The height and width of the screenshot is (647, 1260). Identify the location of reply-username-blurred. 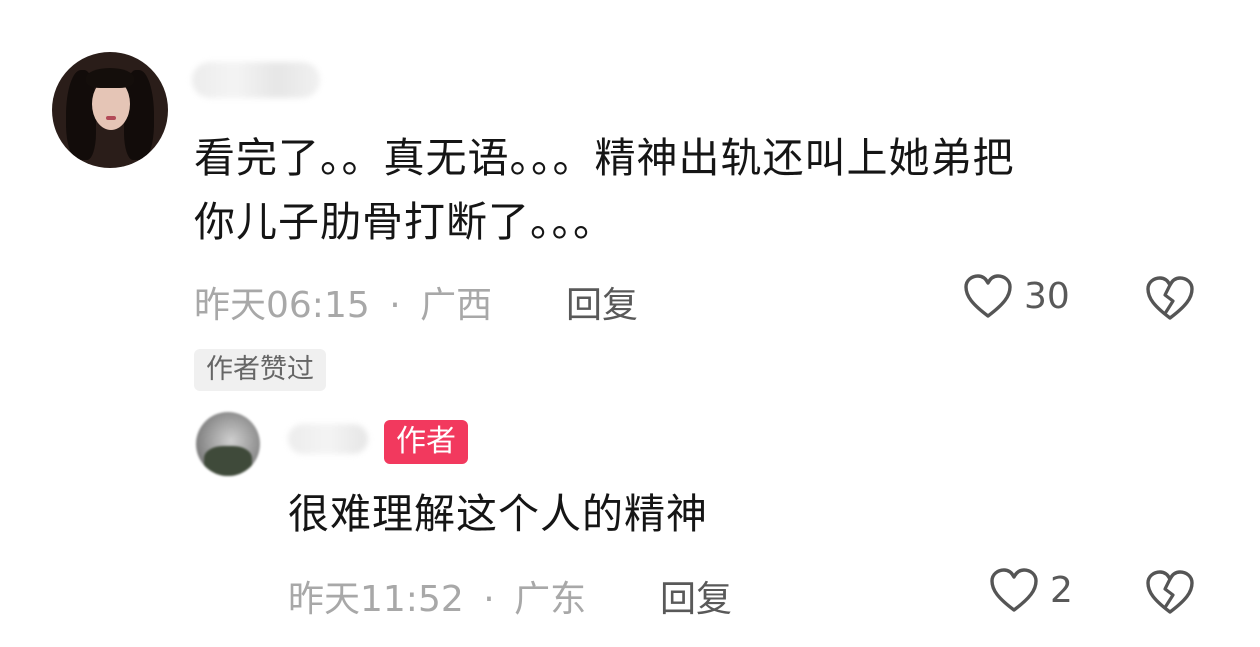
(328, 439).